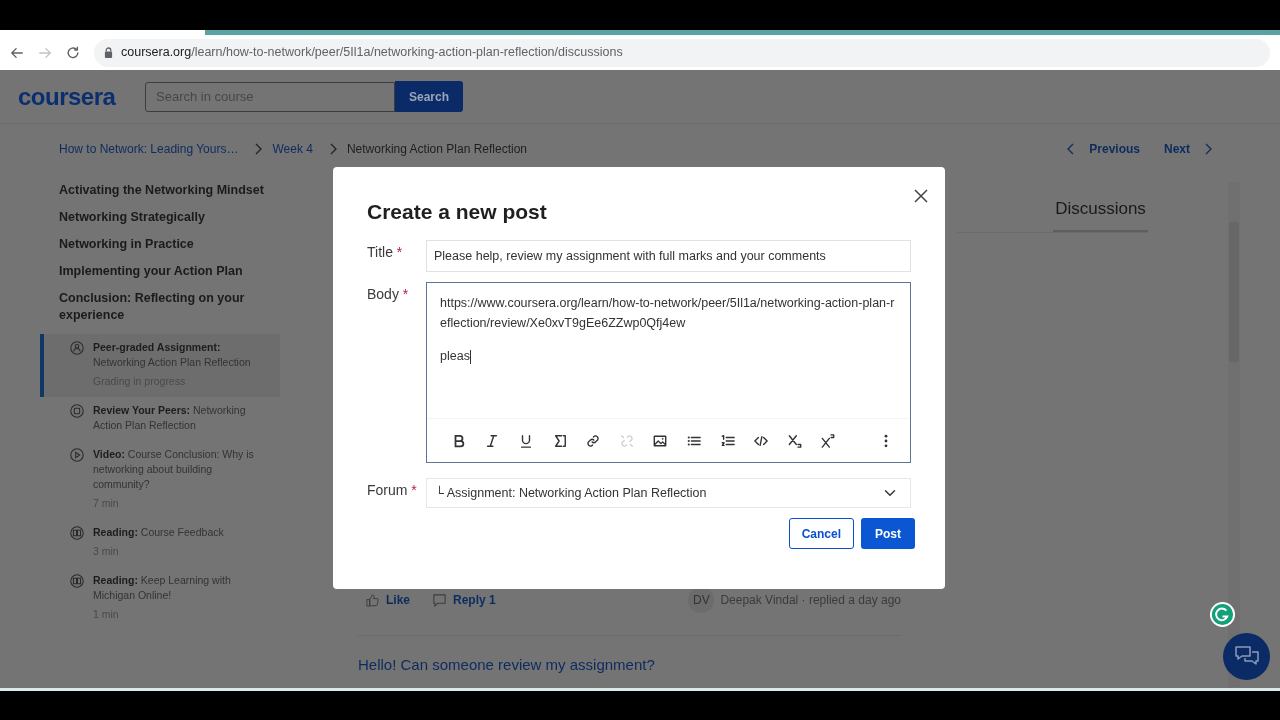 The height and width of the screenshot is (720, 1280). Describe the element at coordinates (387, 600) in the screenshot. I see `like-button: Like` at that location.